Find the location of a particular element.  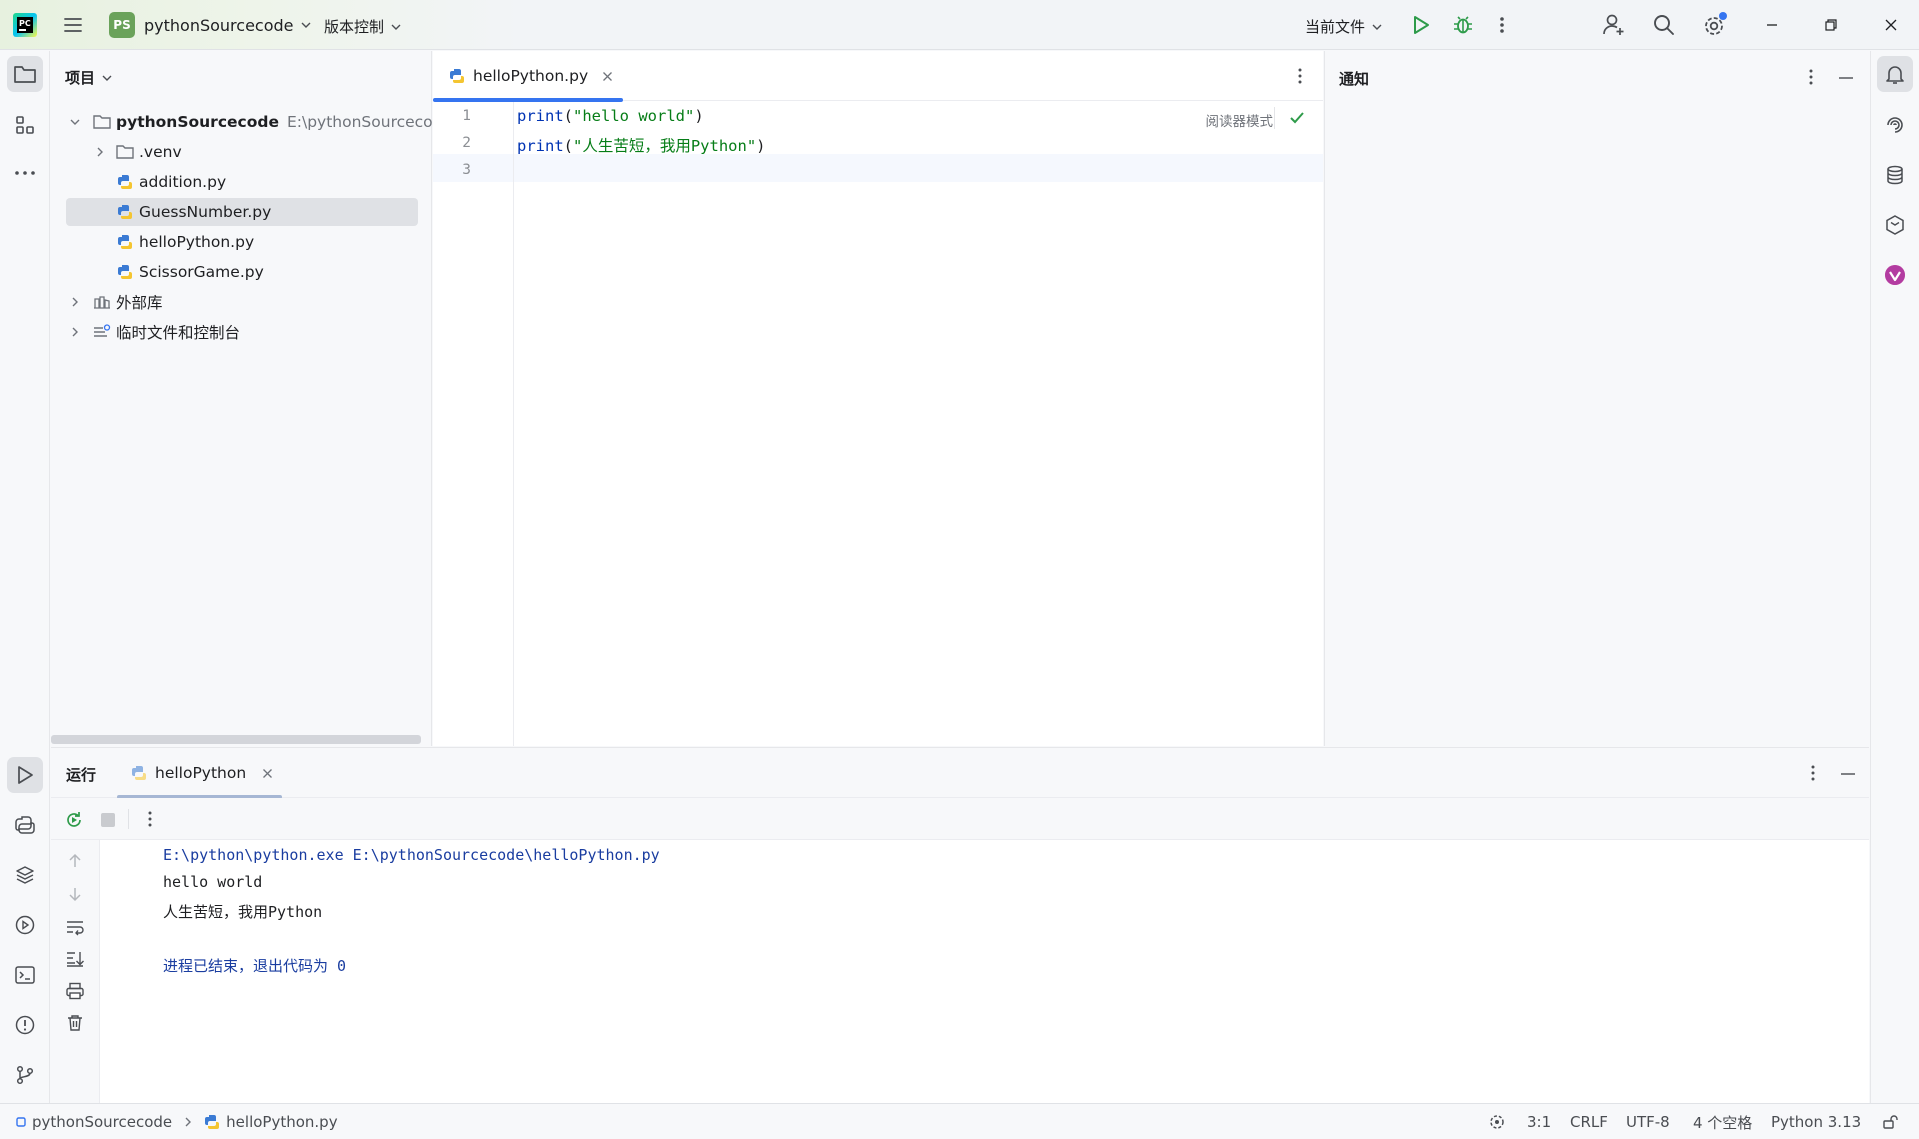

code-line: print("hello world") is located at coordinates (610, 116).